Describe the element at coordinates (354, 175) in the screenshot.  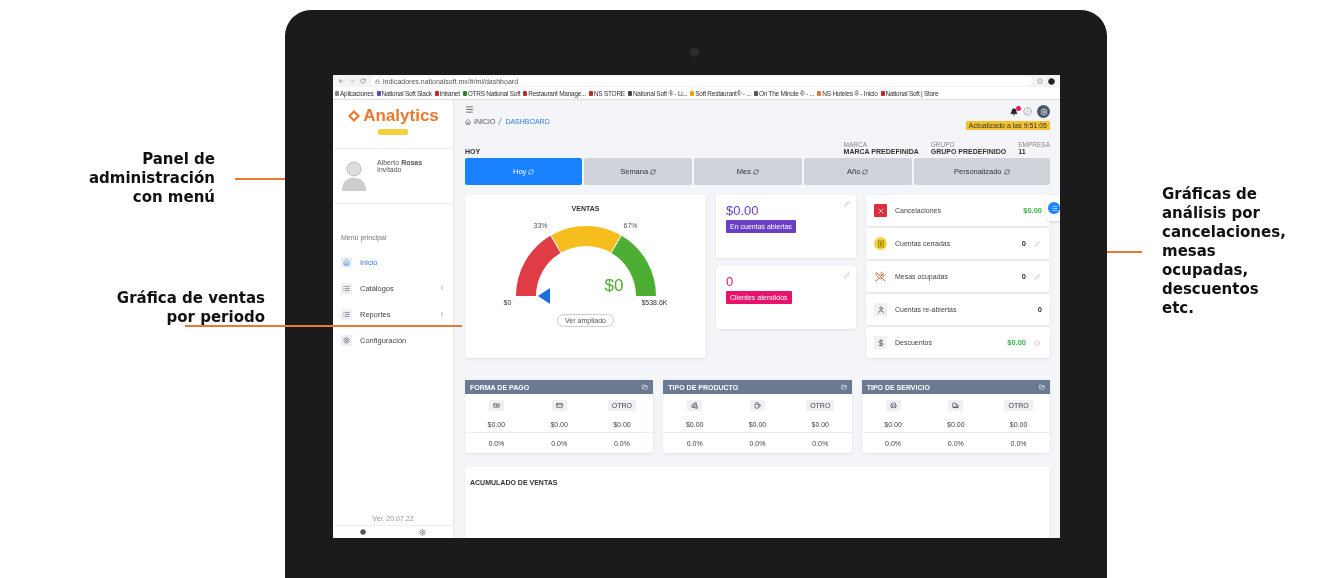
I see `avatar-icon` at that location.